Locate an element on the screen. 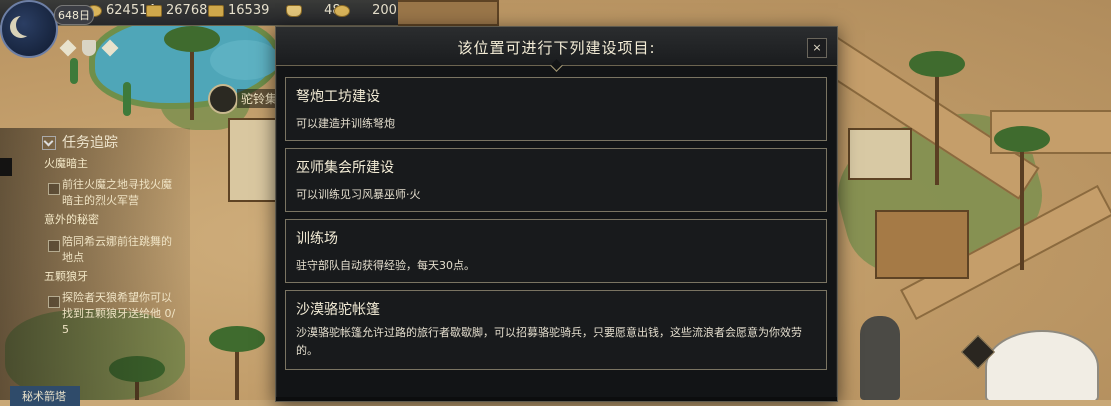 This screenshot has width=1111, height=406. food-resource: 26768 is located at coordinates (176, 10).